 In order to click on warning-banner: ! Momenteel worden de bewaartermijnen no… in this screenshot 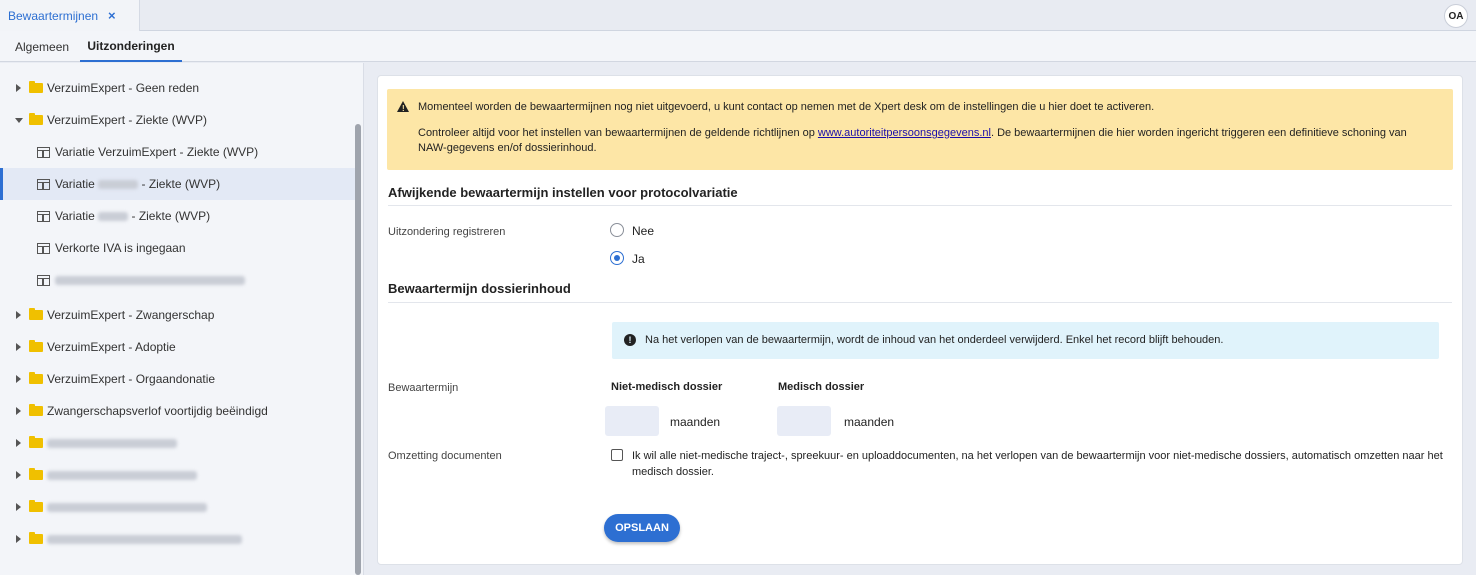, I will do `click(920, 129)`.